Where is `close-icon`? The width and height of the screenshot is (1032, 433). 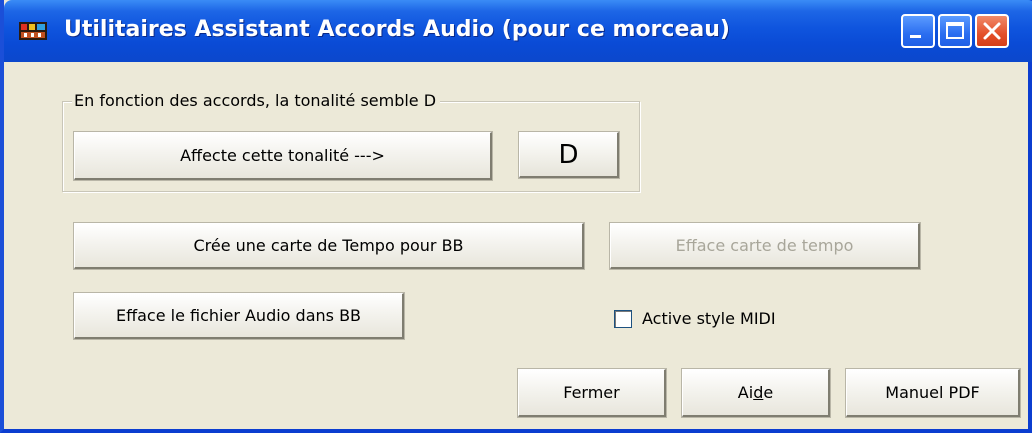
close-icon is located at coordinates (992, 31).